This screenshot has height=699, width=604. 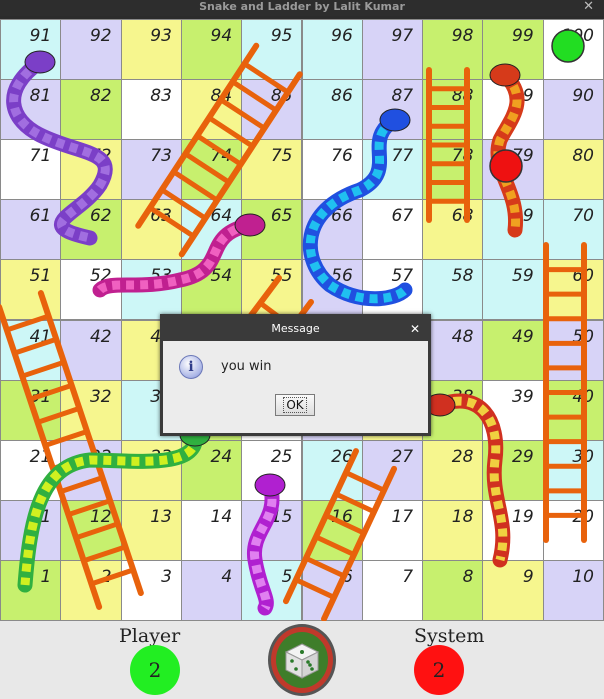 I want to click on ok-button: OK, so click(x=295, y=405).